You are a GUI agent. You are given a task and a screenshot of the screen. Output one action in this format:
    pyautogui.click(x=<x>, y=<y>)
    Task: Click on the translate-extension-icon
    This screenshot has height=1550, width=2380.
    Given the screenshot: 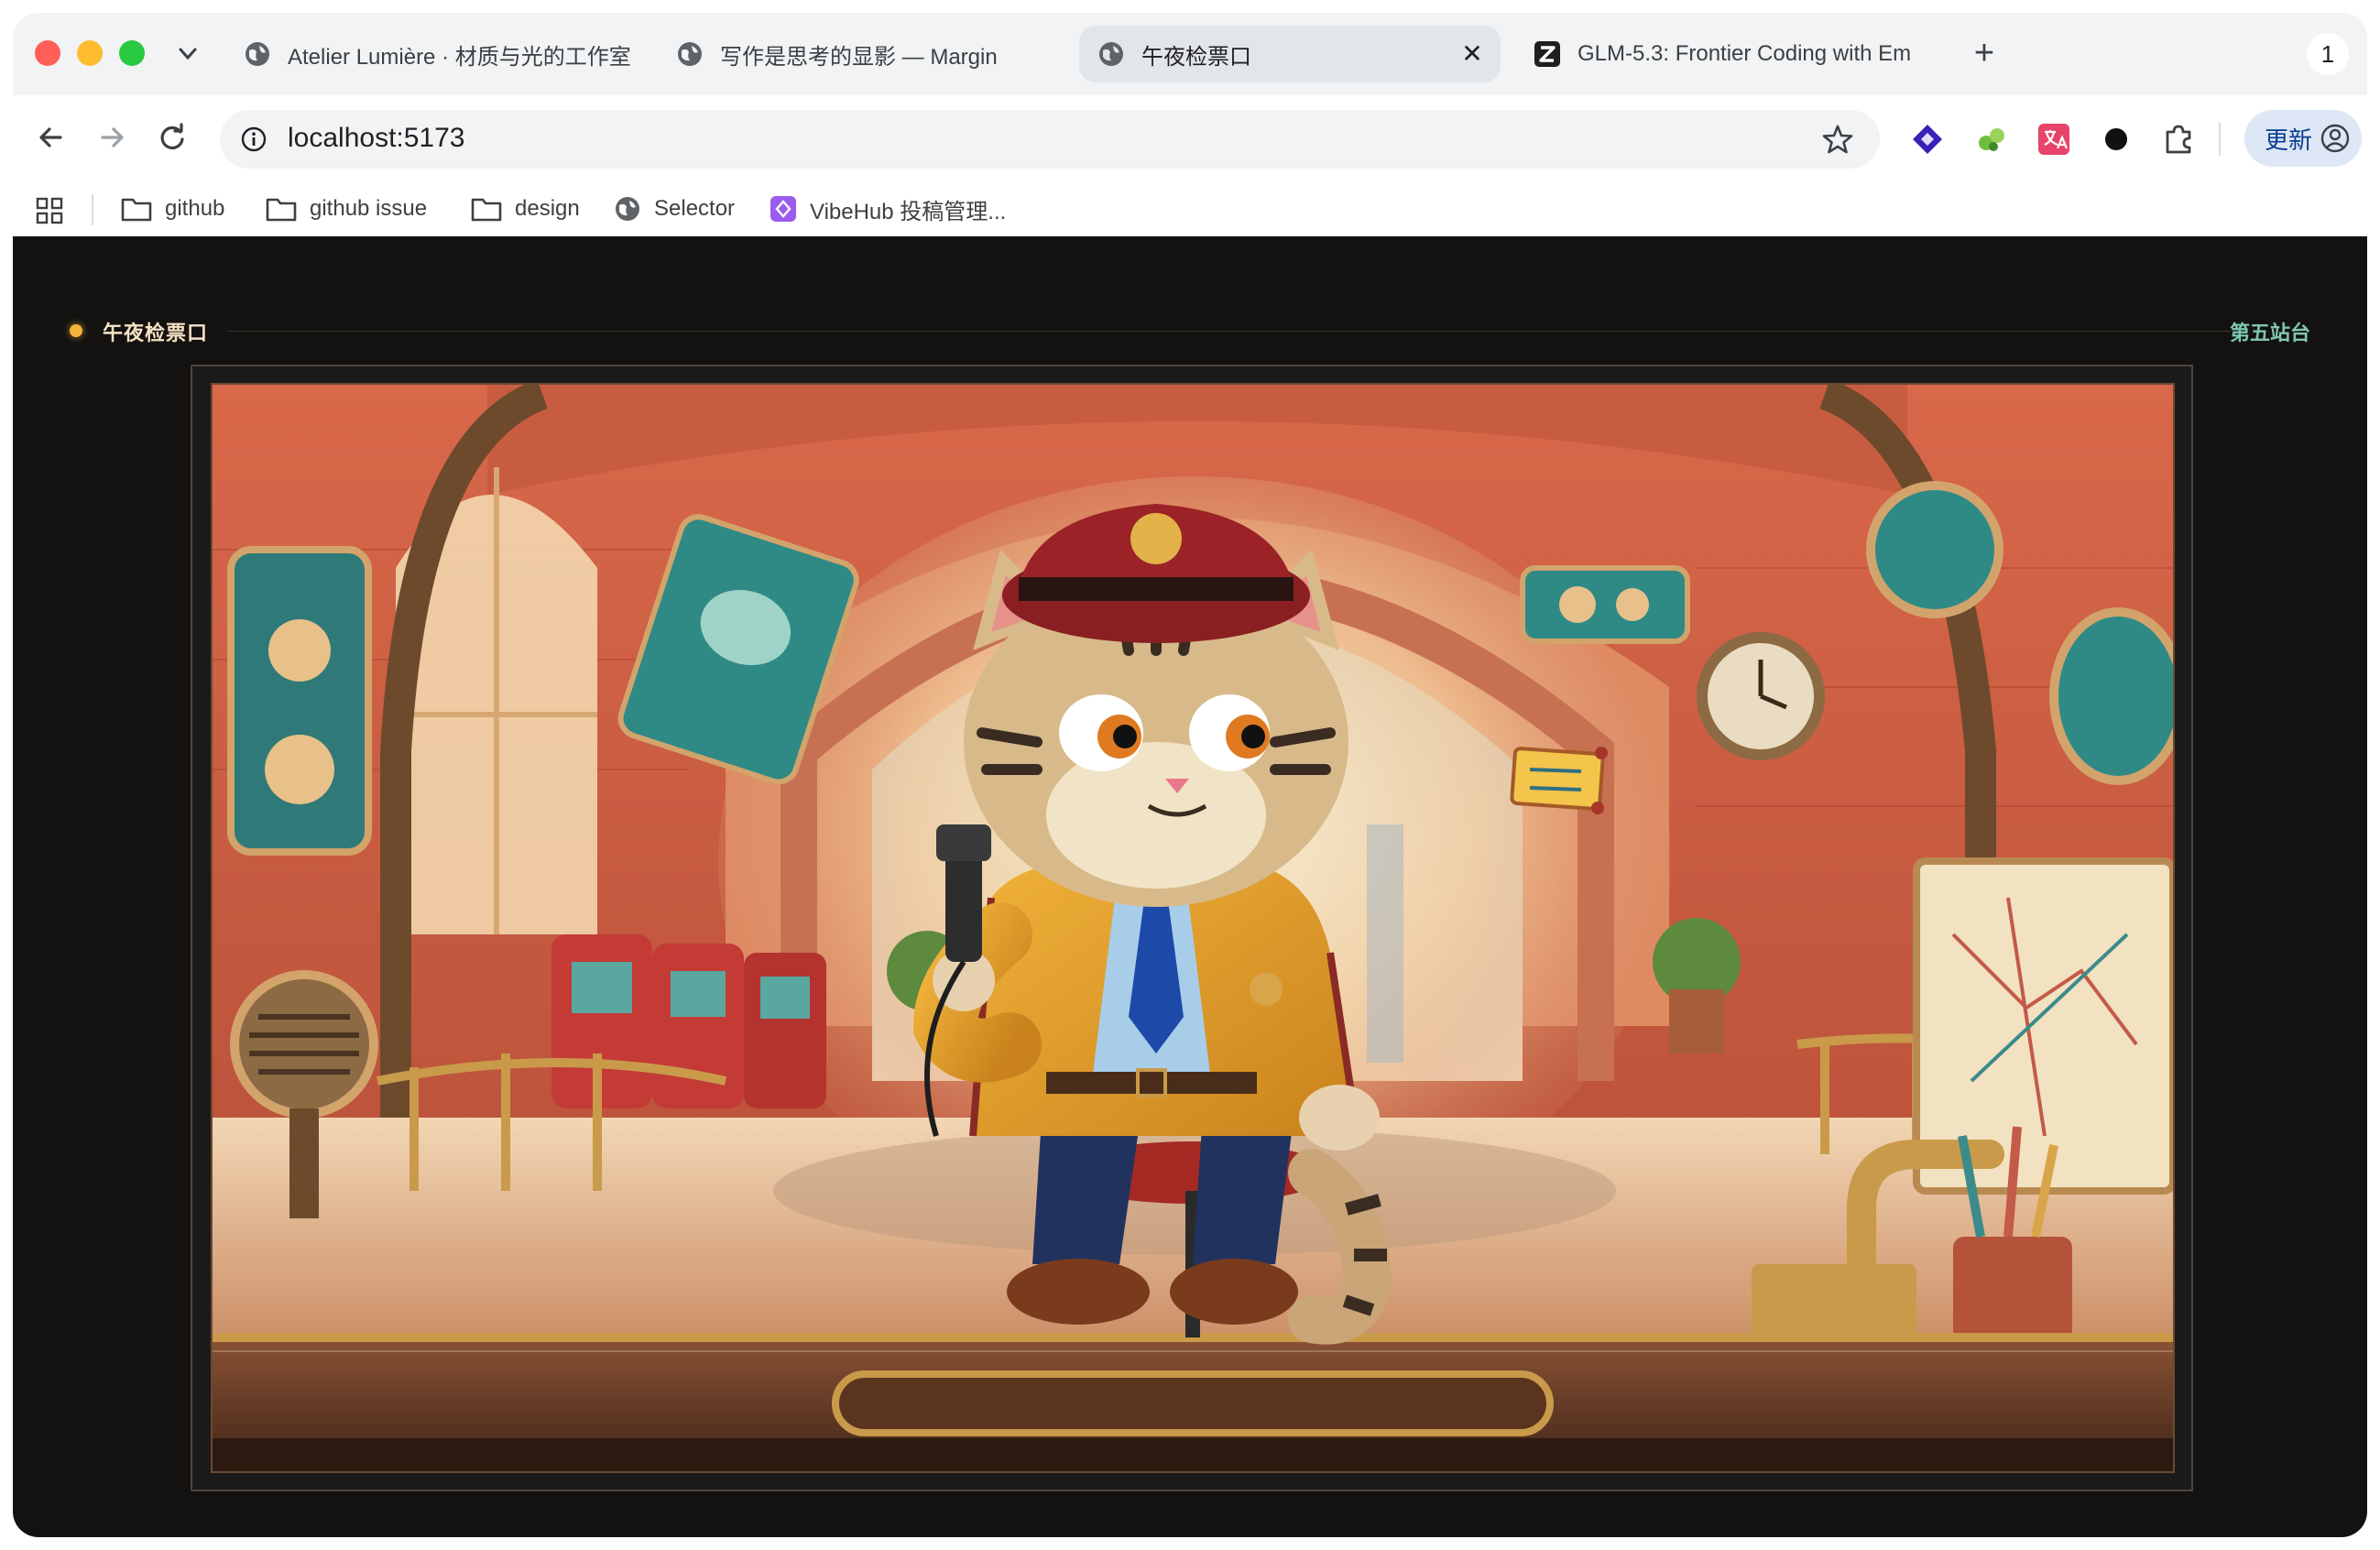 What is the action you would take?
    pyautogui.click(x=2054, y=139)
    